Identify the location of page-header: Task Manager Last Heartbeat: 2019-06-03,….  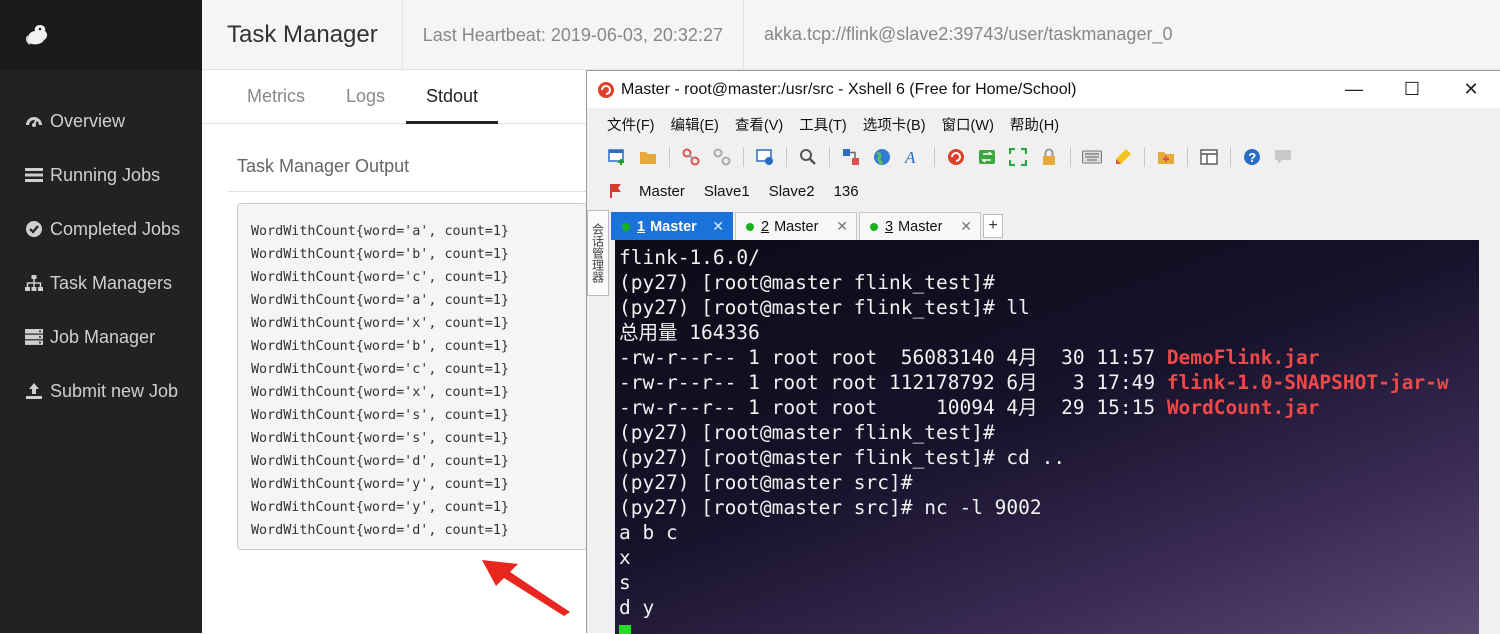
(851, 35).